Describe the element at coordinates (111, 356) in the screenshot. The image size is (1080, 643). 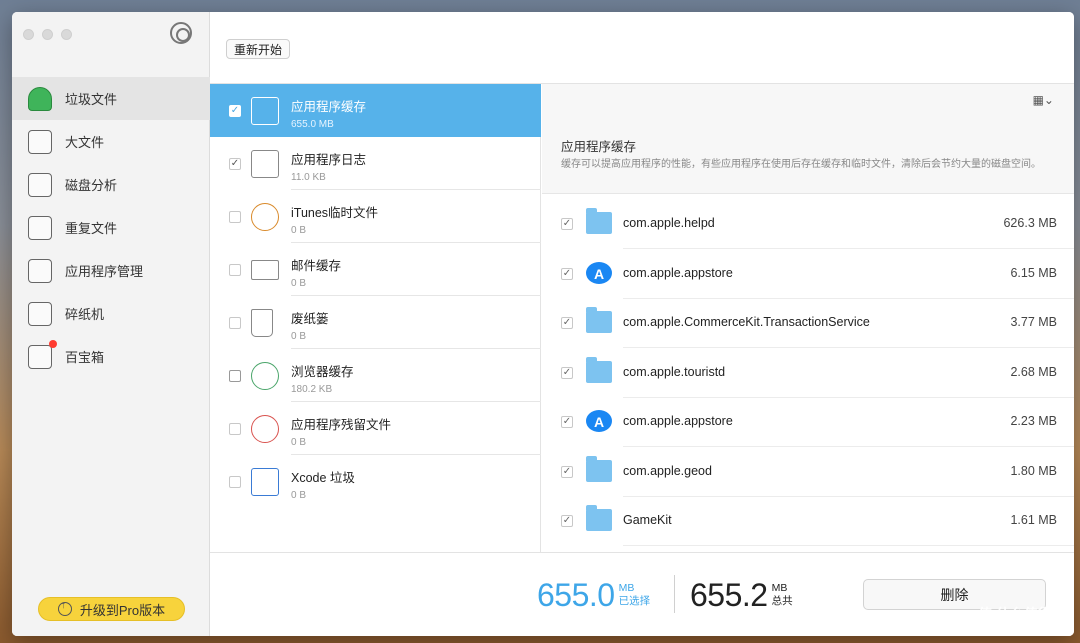
I see `sidebar-item-toolbox: 百宝箱` at that location.